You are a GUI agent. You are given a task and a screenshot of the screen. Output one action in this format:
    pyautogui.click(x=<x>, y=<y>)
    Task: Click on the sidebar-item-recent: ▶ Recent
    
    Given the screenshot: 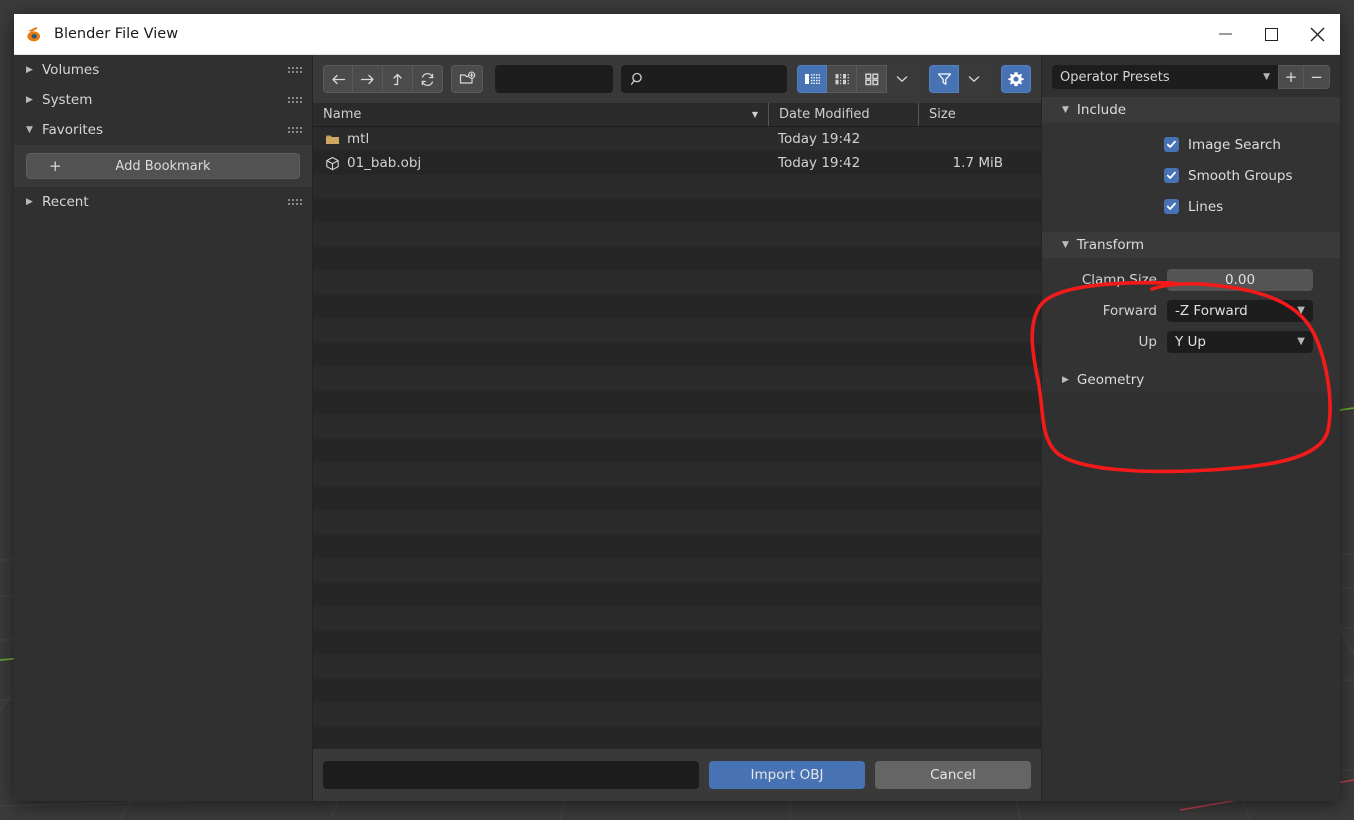 What is the action you would take?
    pyautogui.click(x=163, y=202)
    